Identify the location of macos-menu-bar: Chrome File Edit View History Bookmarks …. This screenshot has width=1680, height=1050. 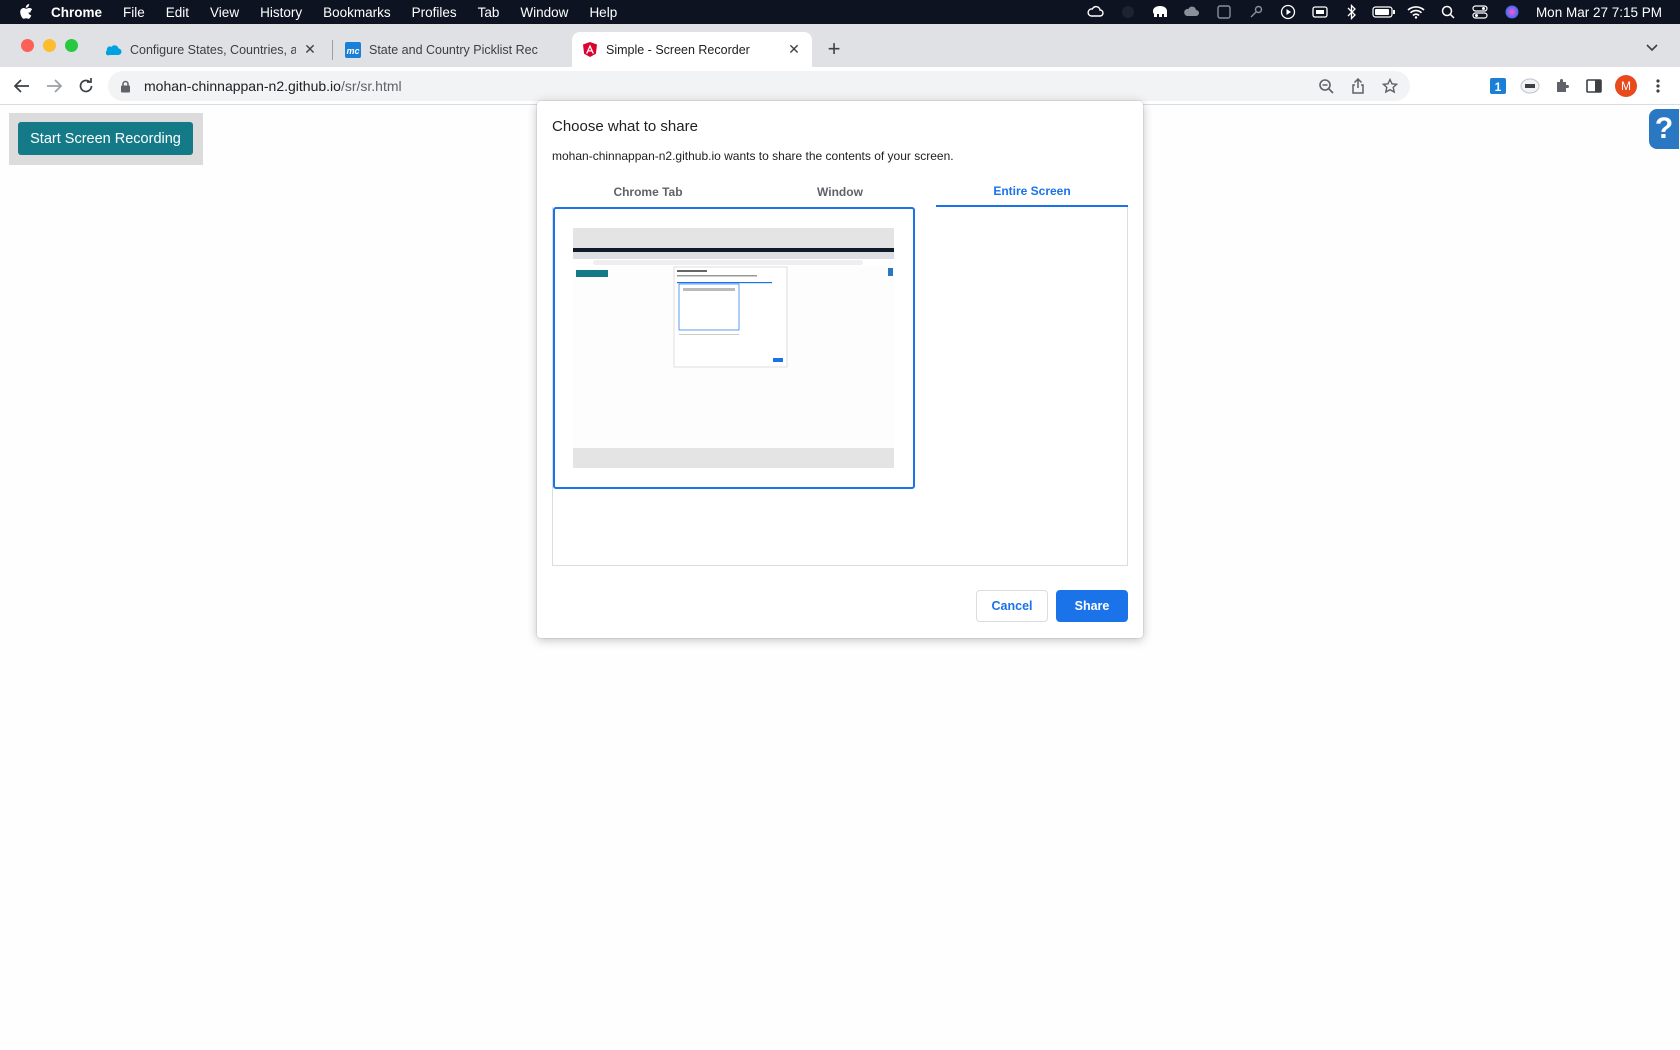
(840, 12).